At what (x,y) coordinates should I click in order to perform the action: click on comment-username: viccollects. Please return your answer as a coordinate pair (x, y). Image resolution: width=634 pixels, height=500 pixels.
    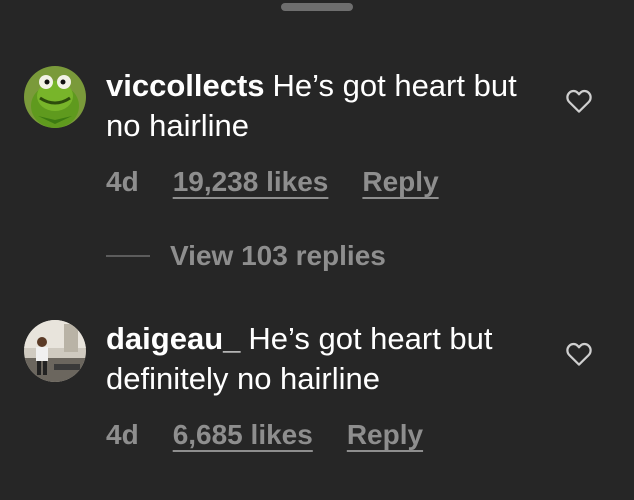
    Looking at the image, I should click on (185, 85).